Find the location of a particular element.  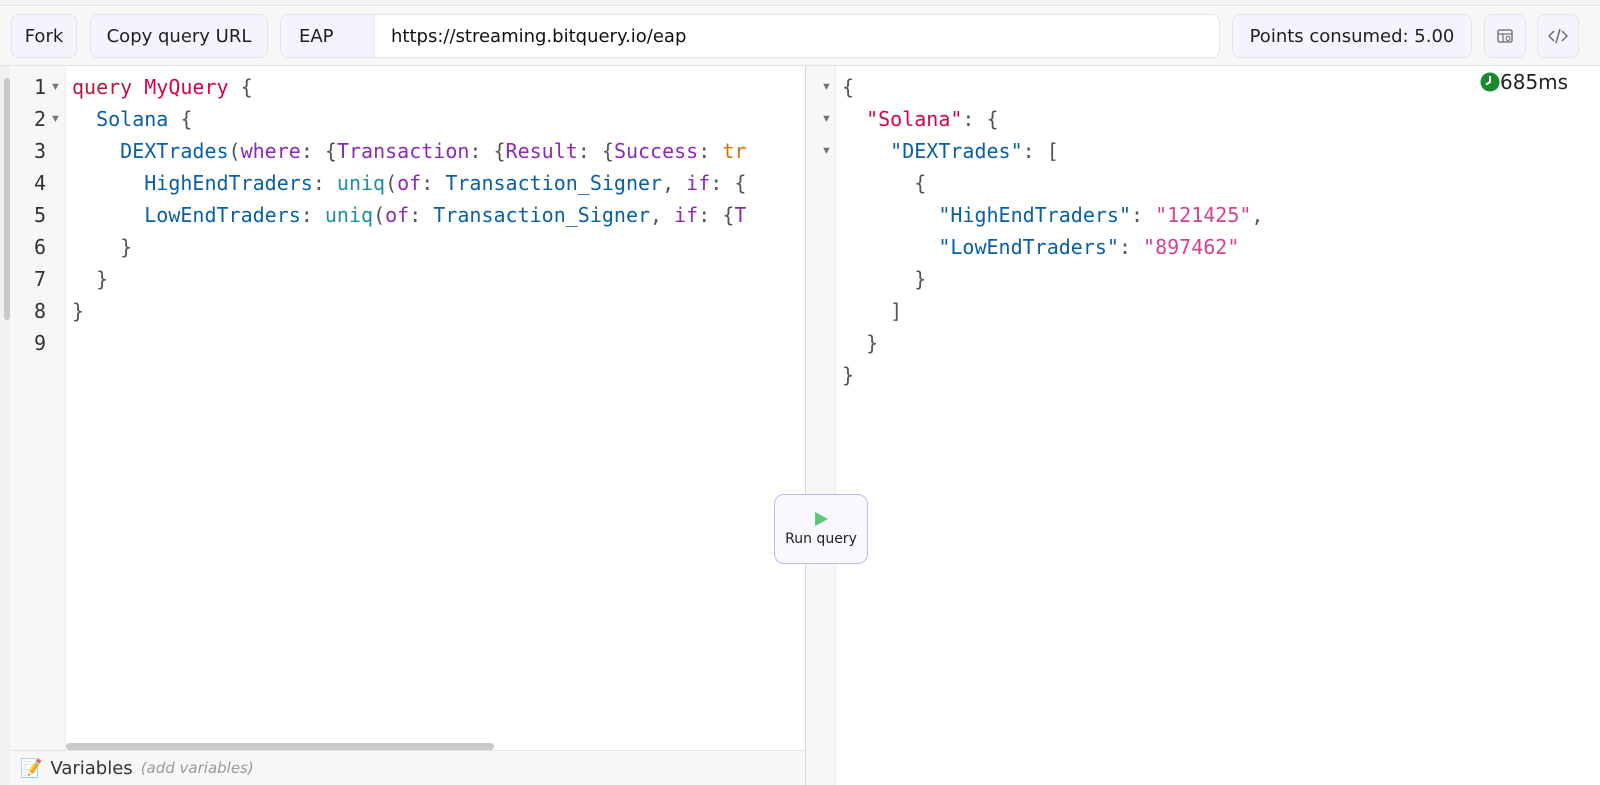

add-variables-hint: (add variables) is located at coordinates (197, 768).